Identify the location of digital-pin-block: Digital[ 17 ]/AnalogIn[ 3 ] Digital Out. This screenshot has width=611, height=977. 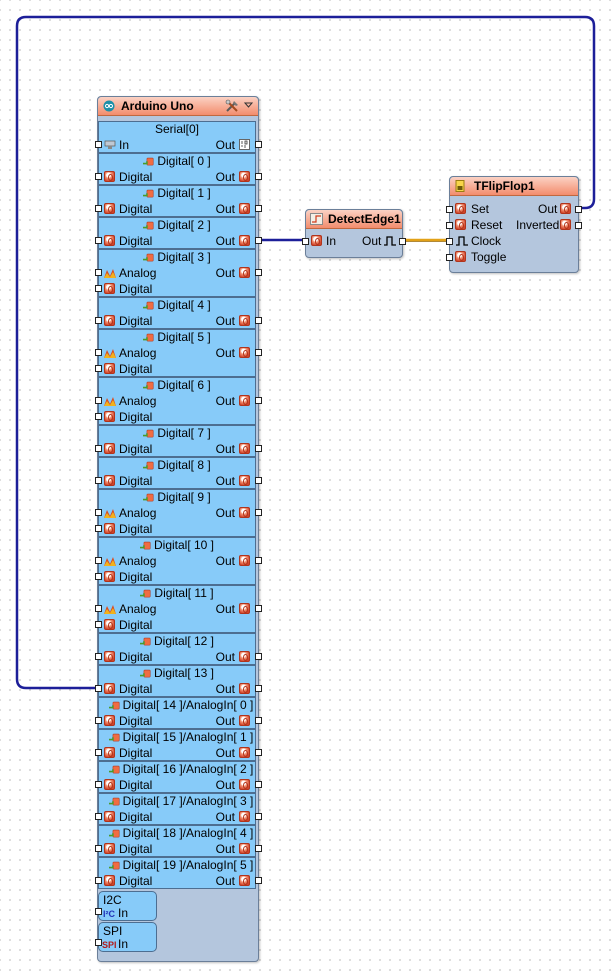
(177, 809).